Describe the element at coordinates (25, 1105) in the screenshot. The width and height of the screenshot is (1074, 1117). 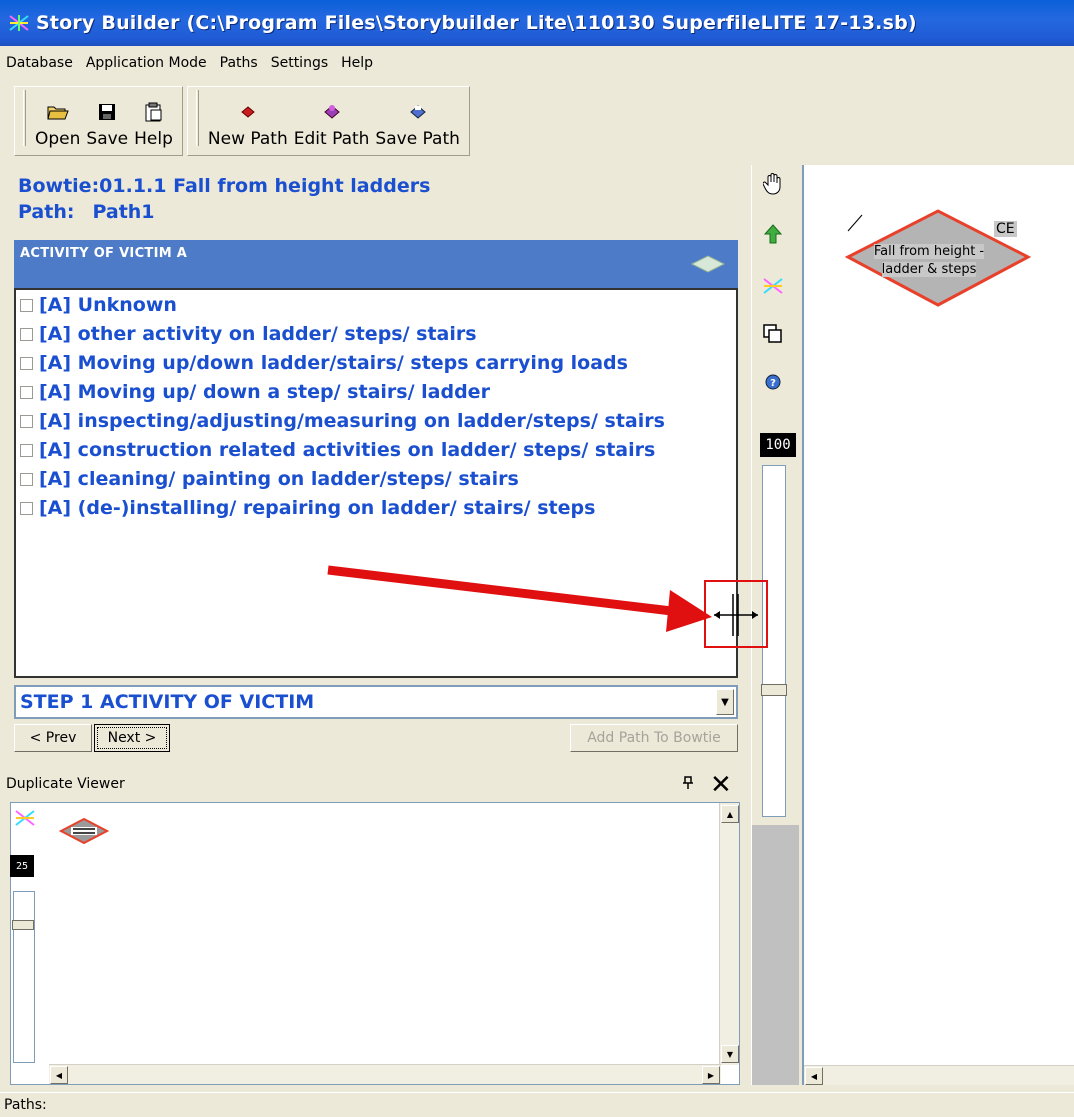
I see `status-text: Paths:` at that location.